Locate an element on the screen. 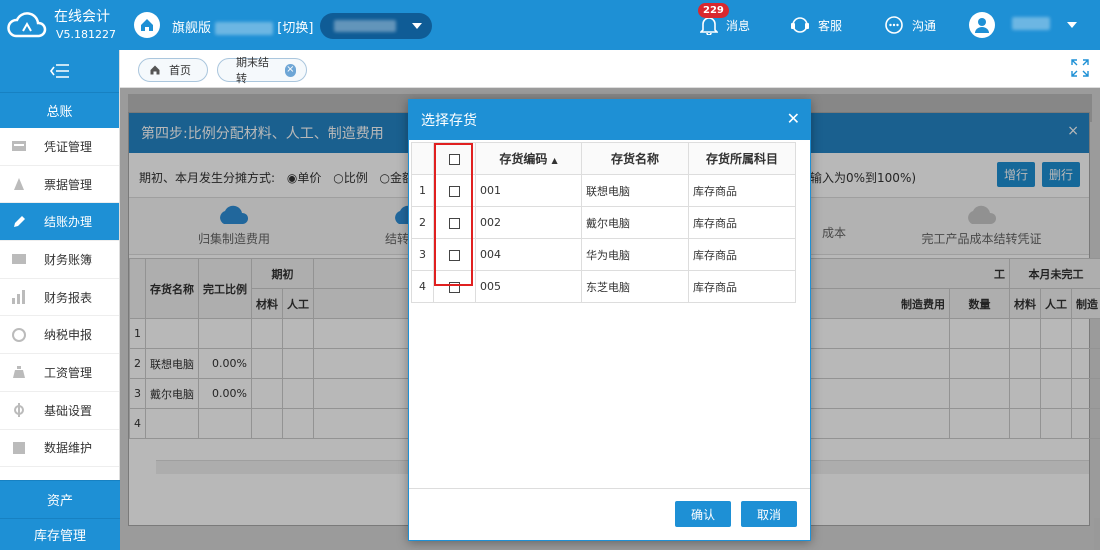 The height and width of the screenshot is (550, 1100). cloud-logo-icon is located at coordinates (27, 25).